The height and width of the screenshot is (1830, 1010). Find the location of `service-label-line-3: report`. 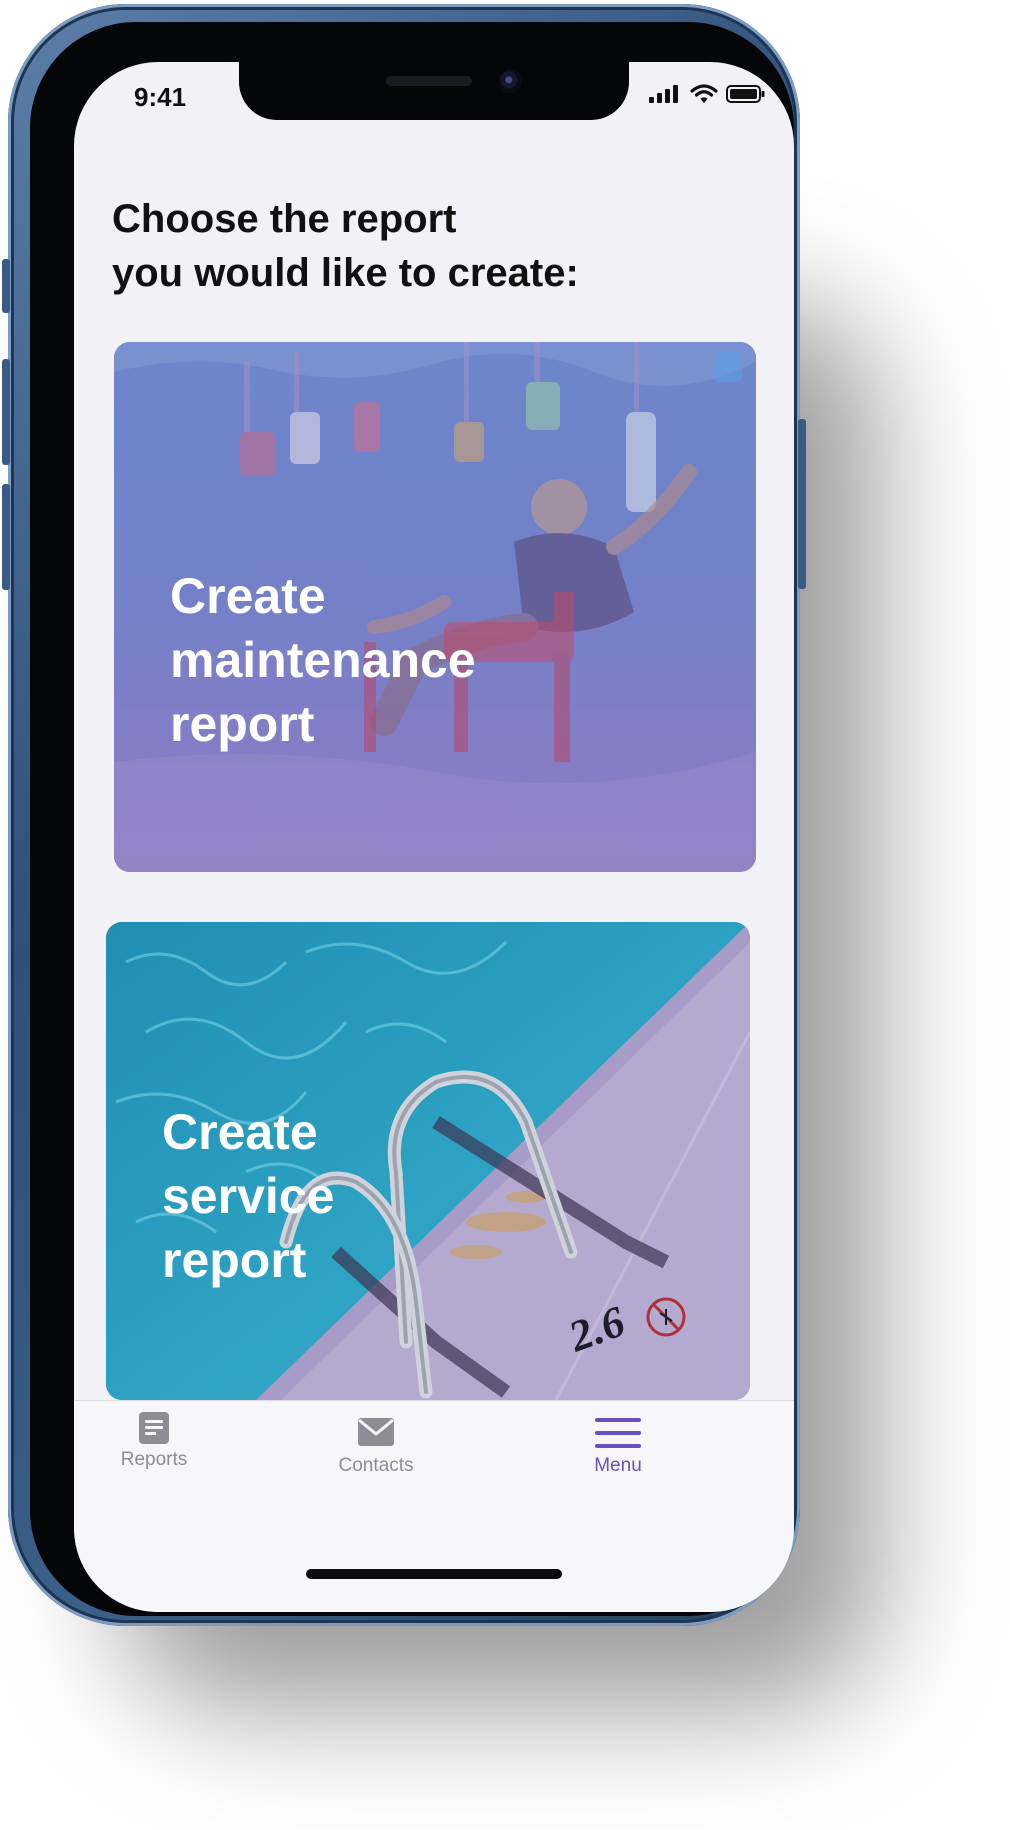

service-label-line-3: report is located at coordinates (234, 1260).